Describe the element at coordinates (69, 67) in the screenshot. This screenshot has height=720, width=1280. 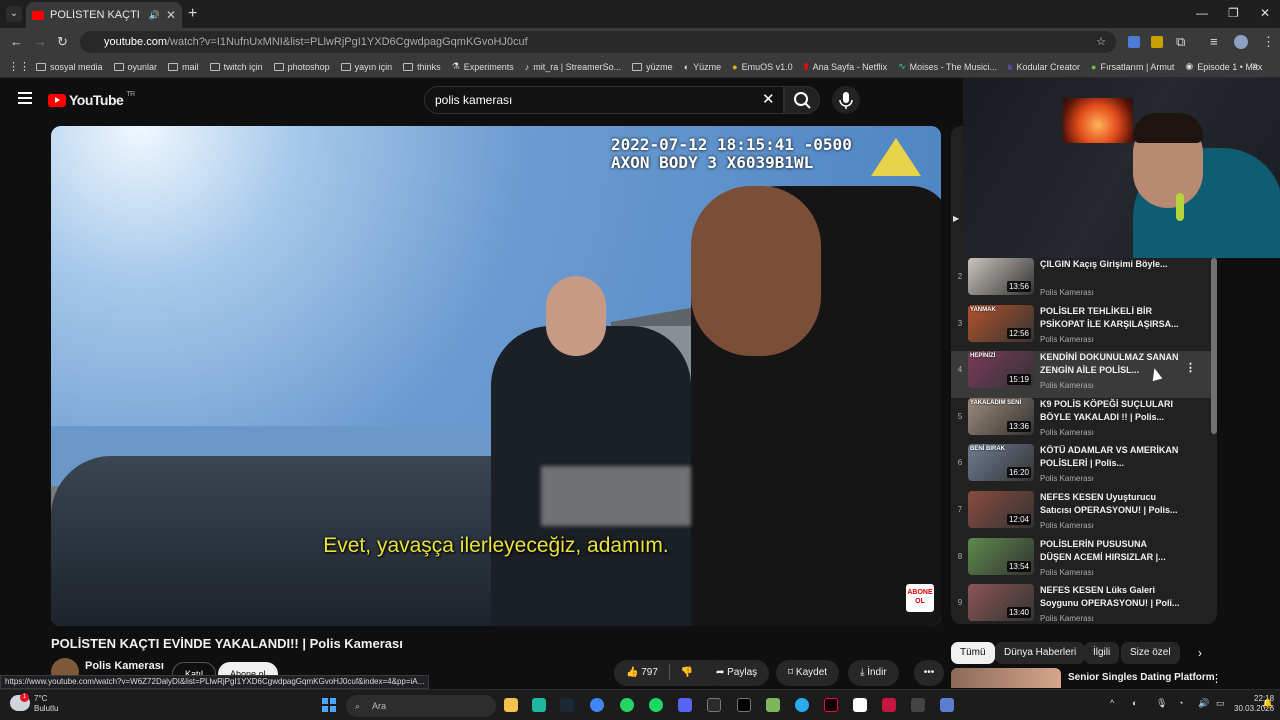
I see `bookmark-folder: sosyal media` at that location.